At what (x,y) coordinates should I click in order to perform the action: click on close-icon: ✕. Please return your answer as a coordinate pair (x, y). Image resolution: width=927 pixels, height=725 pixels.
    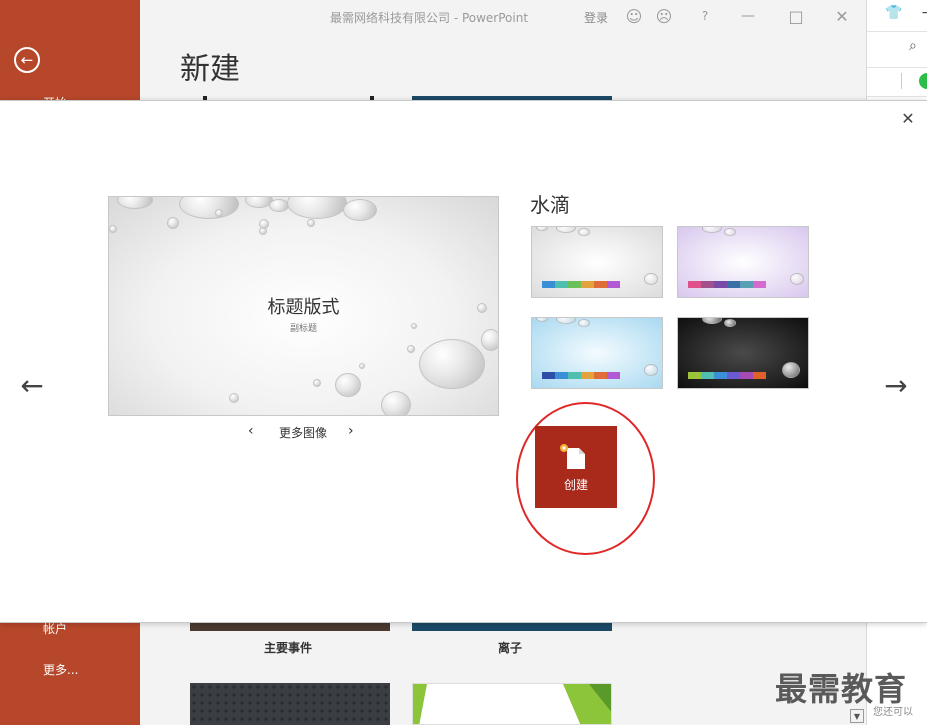
    Looking at the image, I should click on (908, 118).